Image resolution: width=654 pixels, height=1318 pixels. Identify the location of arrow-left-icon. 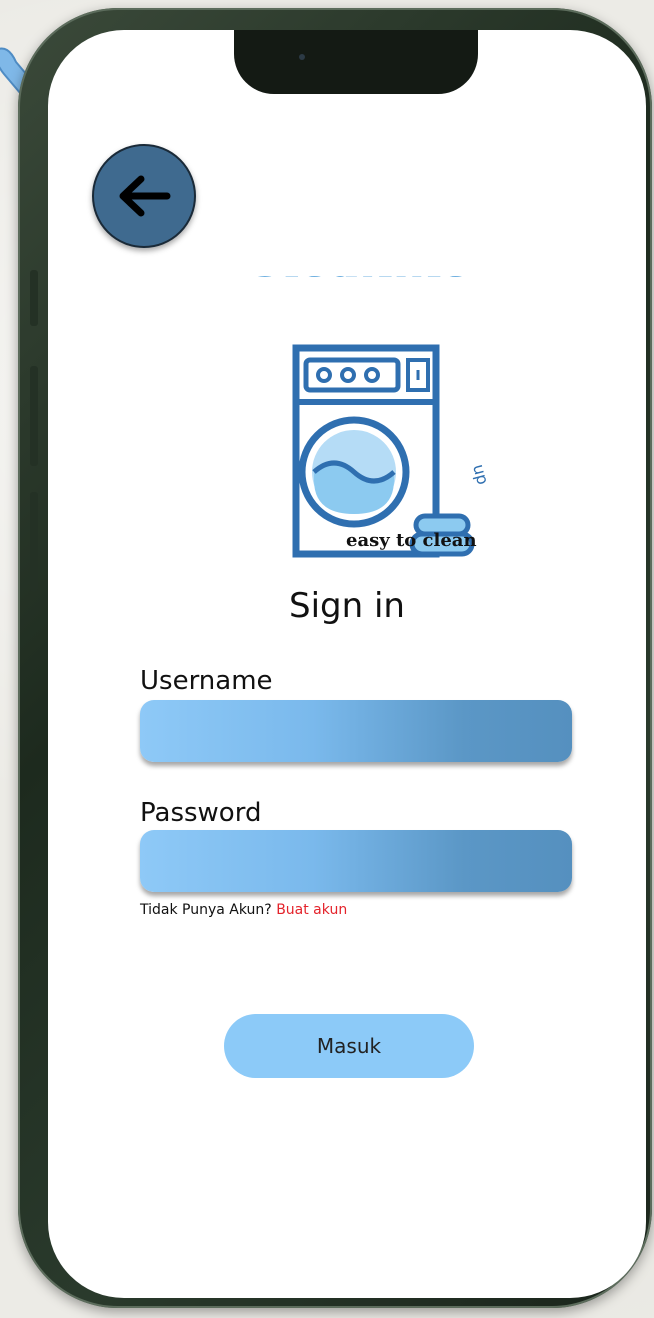
(145, 196).